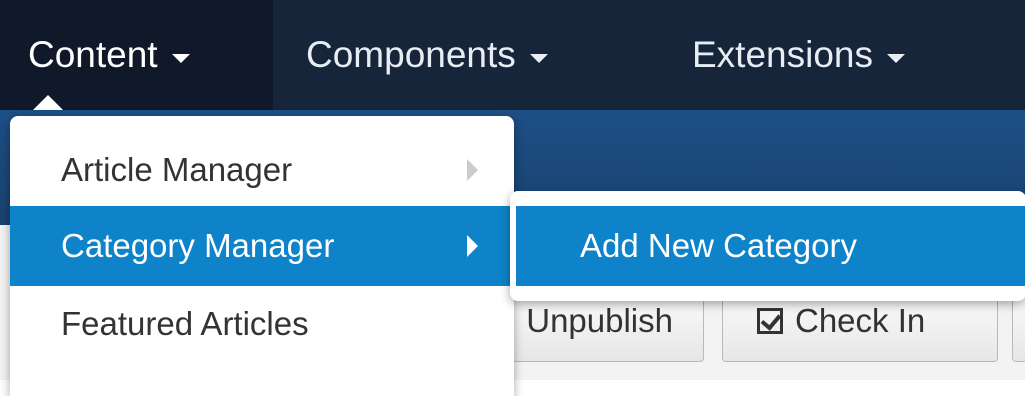 This screenshot has width=1025, height=396. What do you see at coordinates (860, 320) in the screenshot?
I see `check-in-label: Check In` at bounding box center [860, 320].